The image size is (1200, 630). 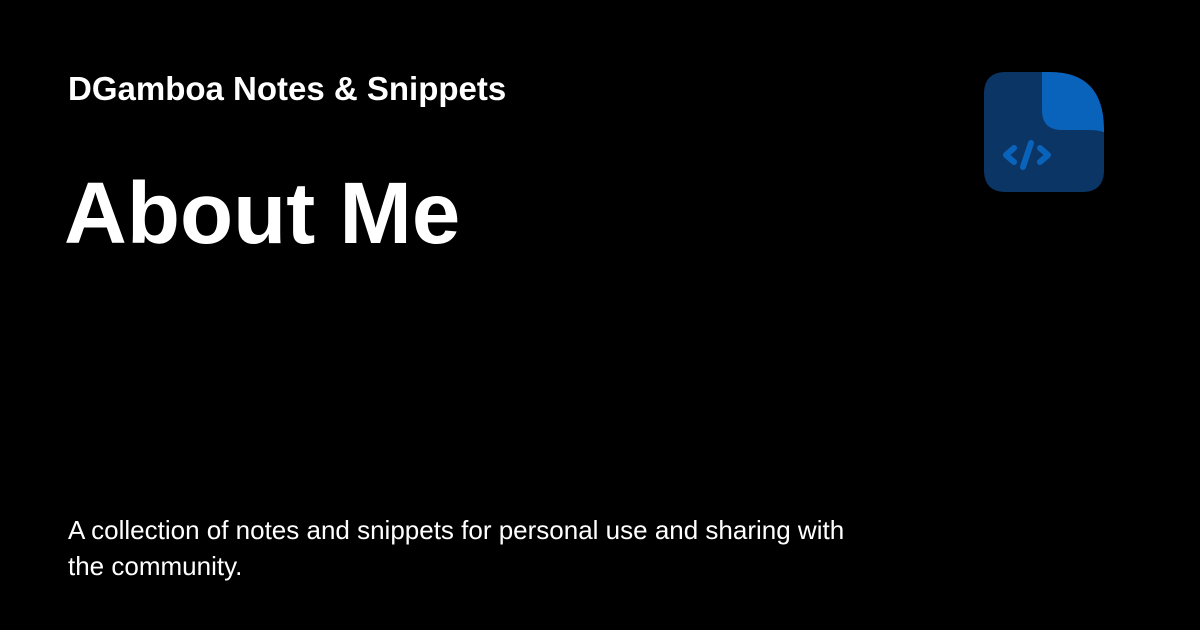 What do you see at coordinates (262, 213) in the screenshot?
I see `page-title: About Me` at bounding box center [262, 213].